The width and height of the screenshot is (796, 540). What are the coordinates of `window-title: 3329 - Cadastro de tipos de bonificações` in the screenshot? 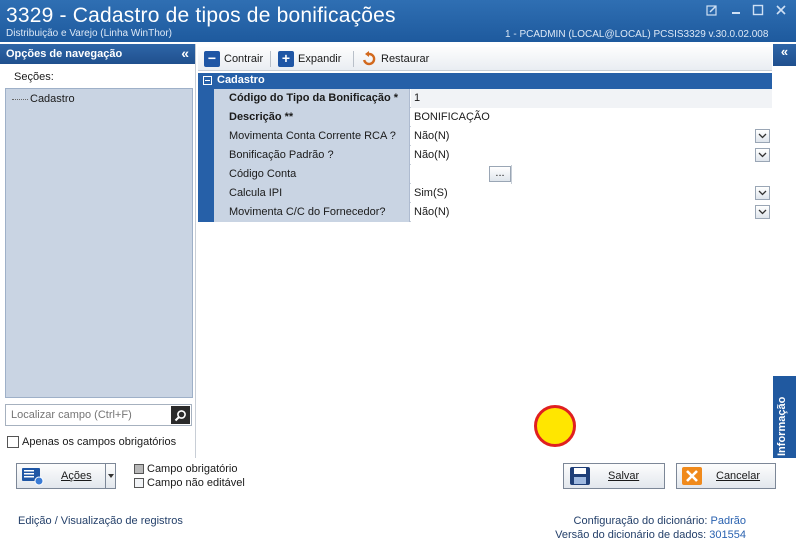 It's located at (201, 15).